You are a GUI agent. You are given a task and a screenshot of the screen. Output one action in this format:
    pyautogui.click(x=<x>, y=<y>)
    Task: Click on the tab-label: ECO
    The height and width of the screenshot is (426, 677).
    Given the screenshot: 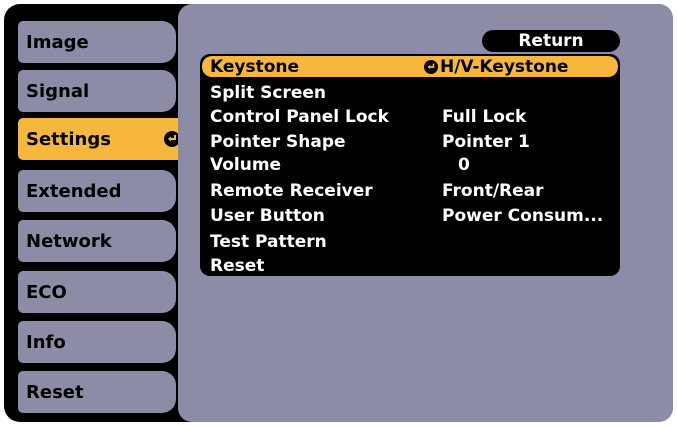 What is the action you would take?
    pyautogui.click(x=46, y=292)
    